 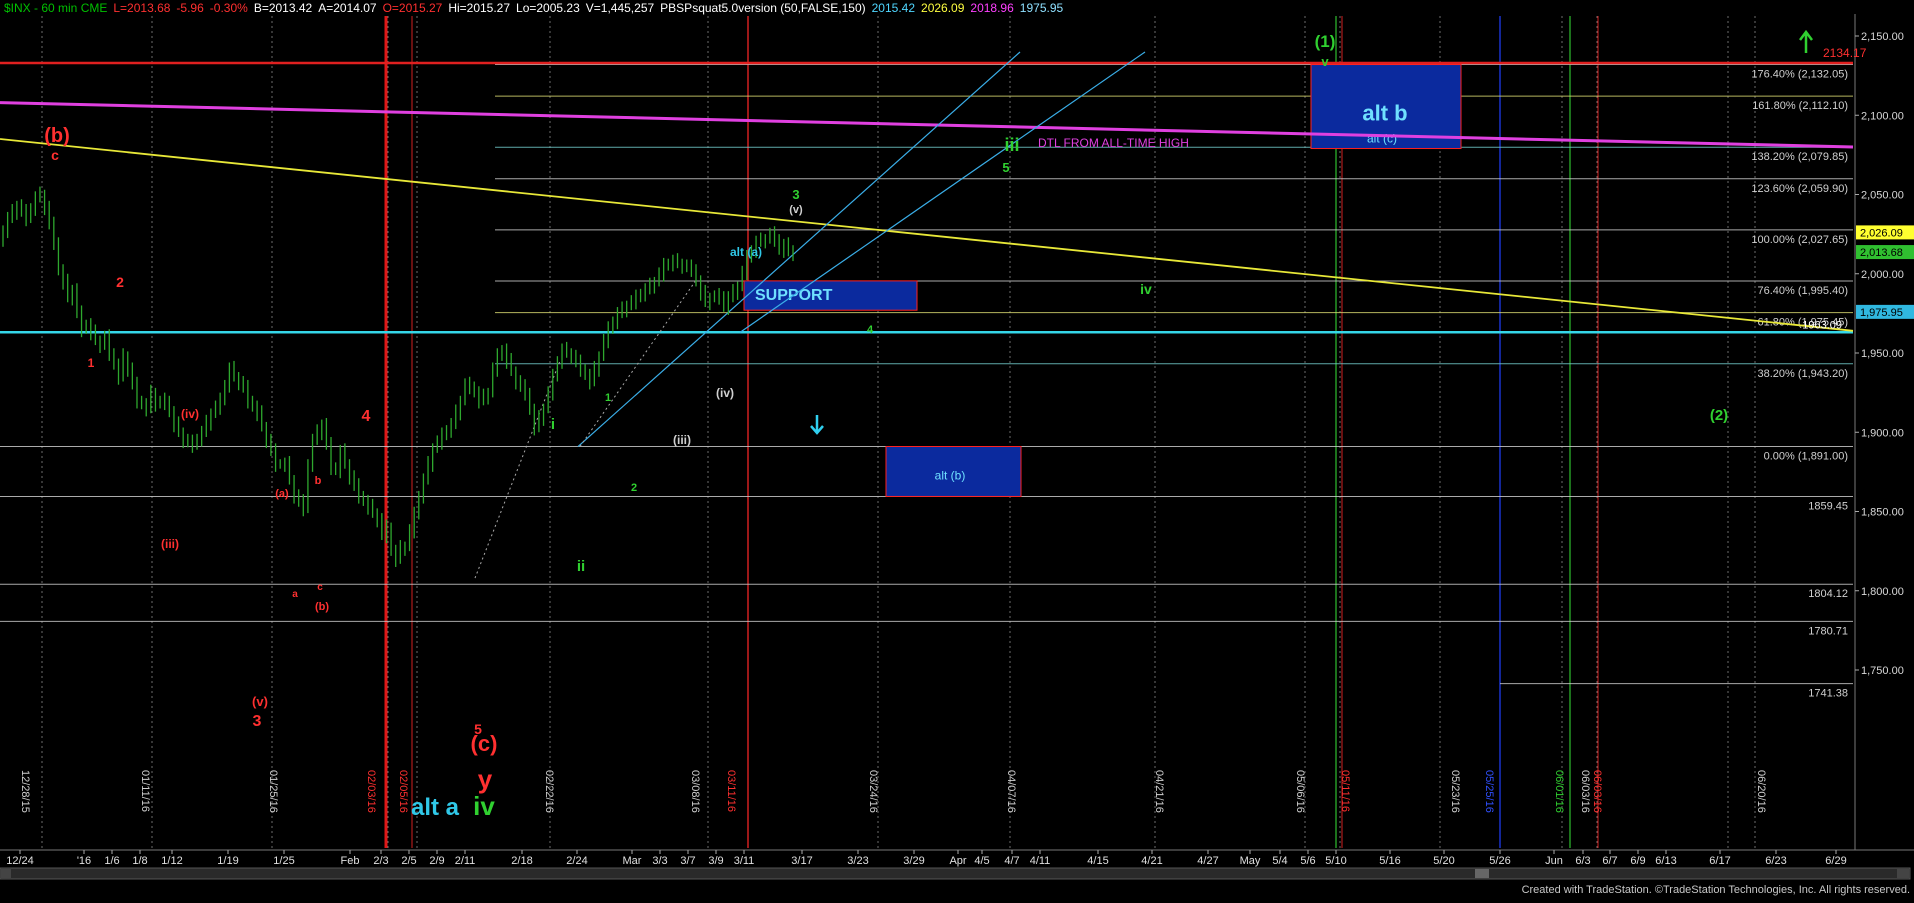 I want to click on header-field: 2015.42, so click(x=894, y=8).